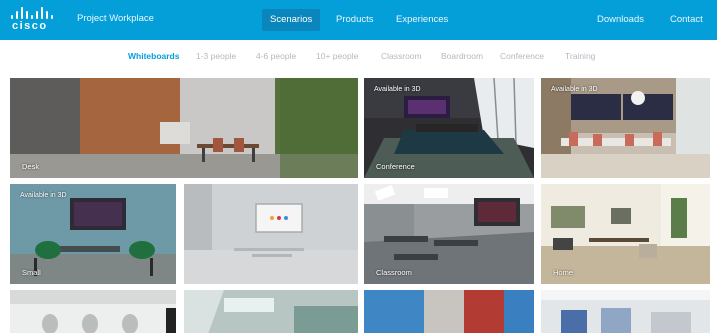 Image resolution: width=717 pixels, height=333 pixels. Describe the element at coordinates (395, 166) in the screenshot. I see `tile-caption: Conference` at that location.